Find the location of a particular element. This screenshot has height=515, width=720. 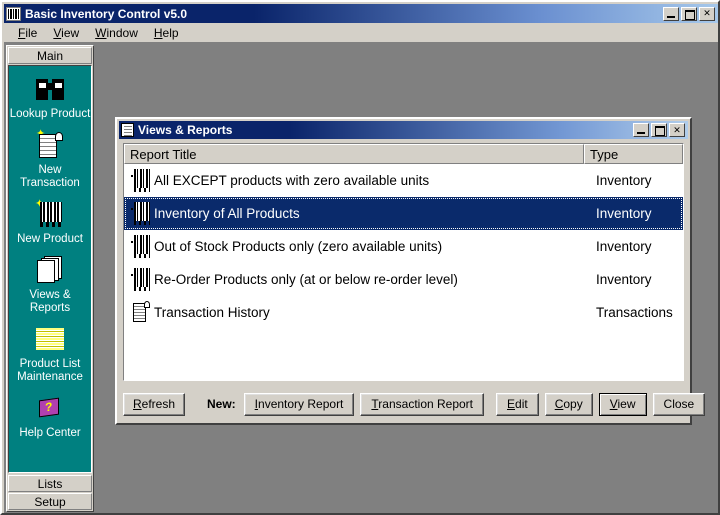

menubar: File View Window Help is located at coordinates (361, 33).